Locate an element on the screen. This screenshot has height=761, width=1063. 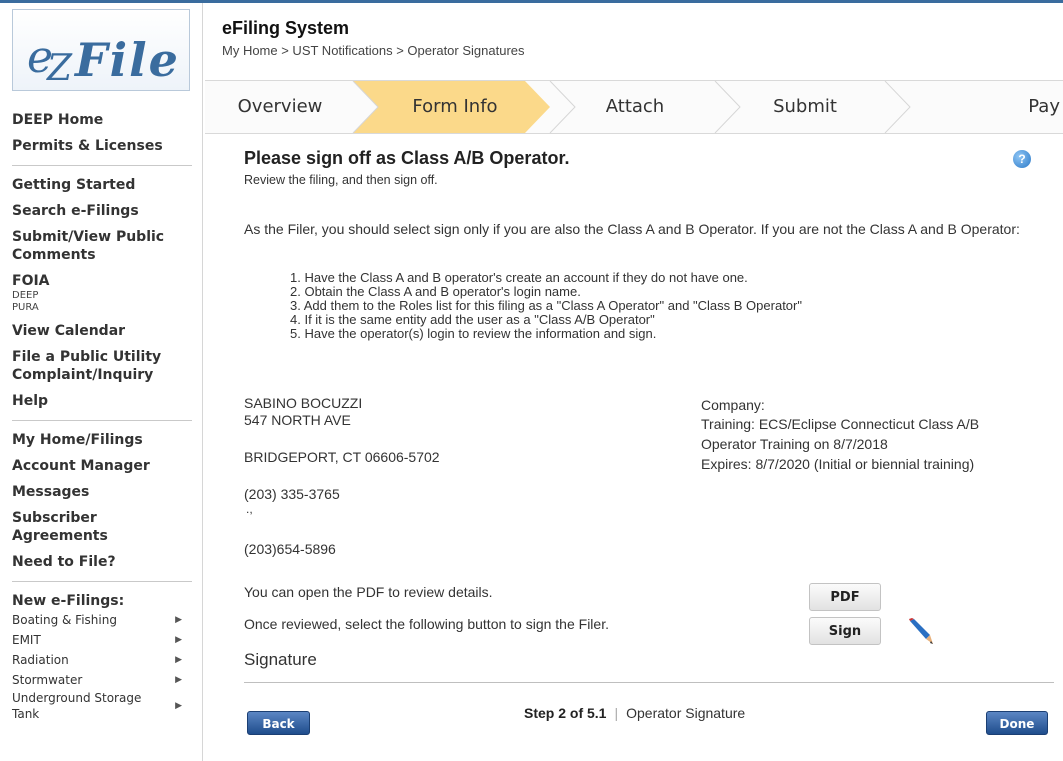
wizard-step-attach: Attach is located at coordinates (635, 107).